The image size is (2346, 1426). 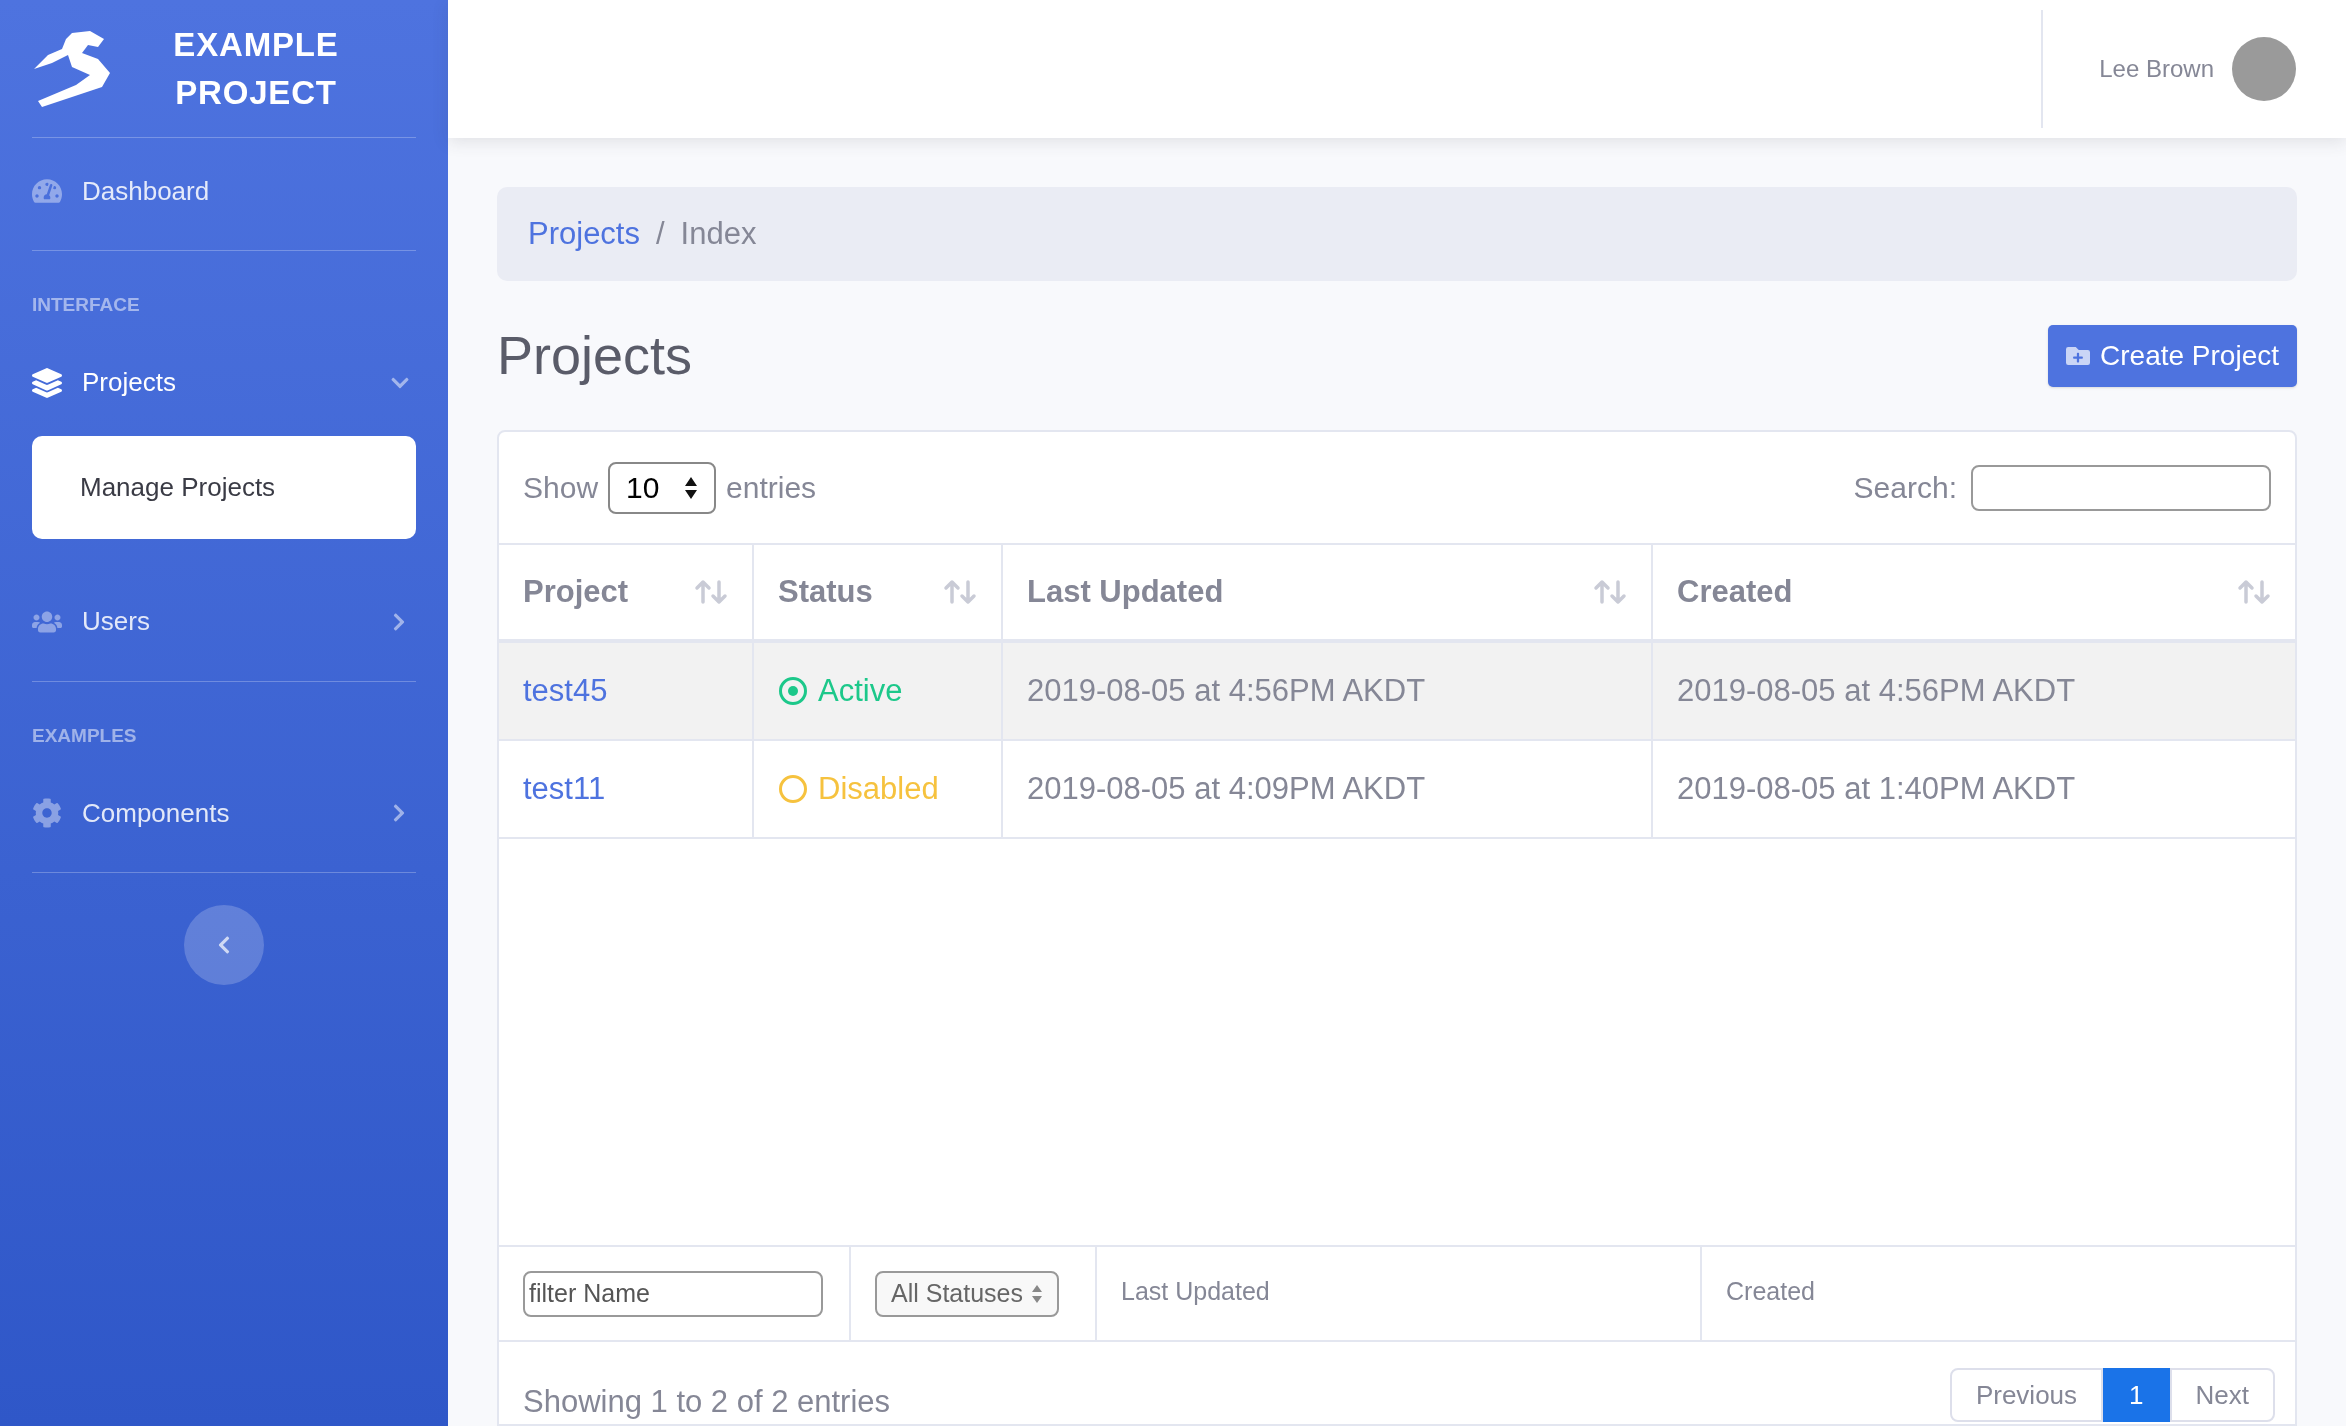 I want to click on breadcrumb-current: Index, so click(x=718, y=233).